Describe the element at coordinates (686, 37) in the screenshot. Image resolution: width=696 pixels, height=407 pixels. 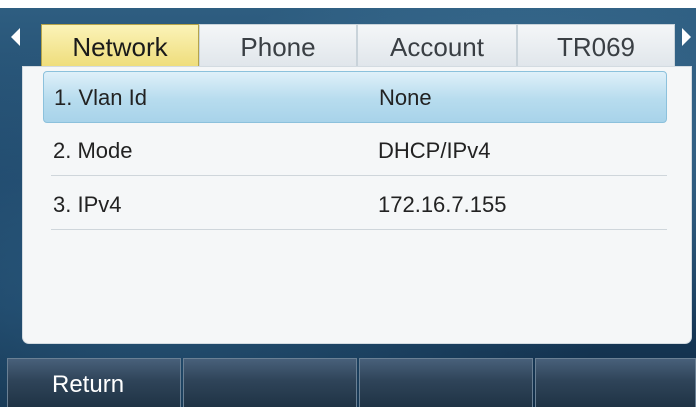
I see `arrow-right-icon` at that location.